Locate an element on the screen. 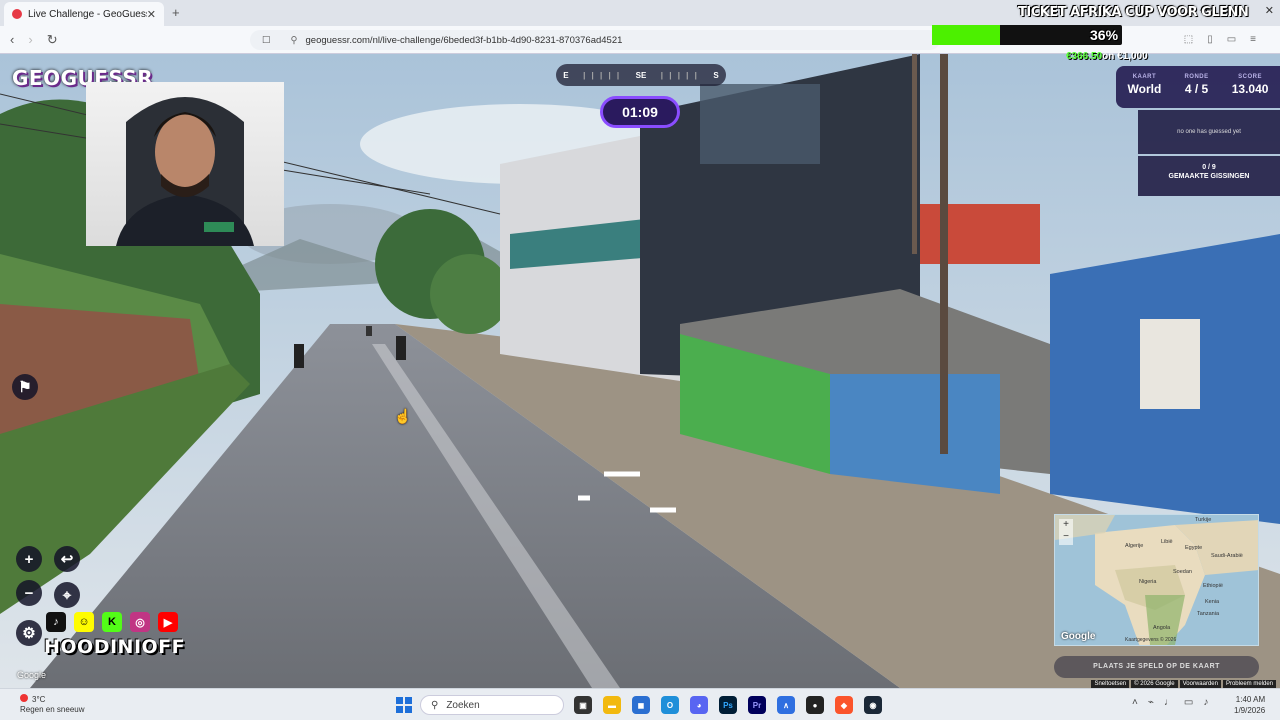 Image resolution: width=1280 pixels, height=720 pixels. start-button is located at coordinates (404, 705).